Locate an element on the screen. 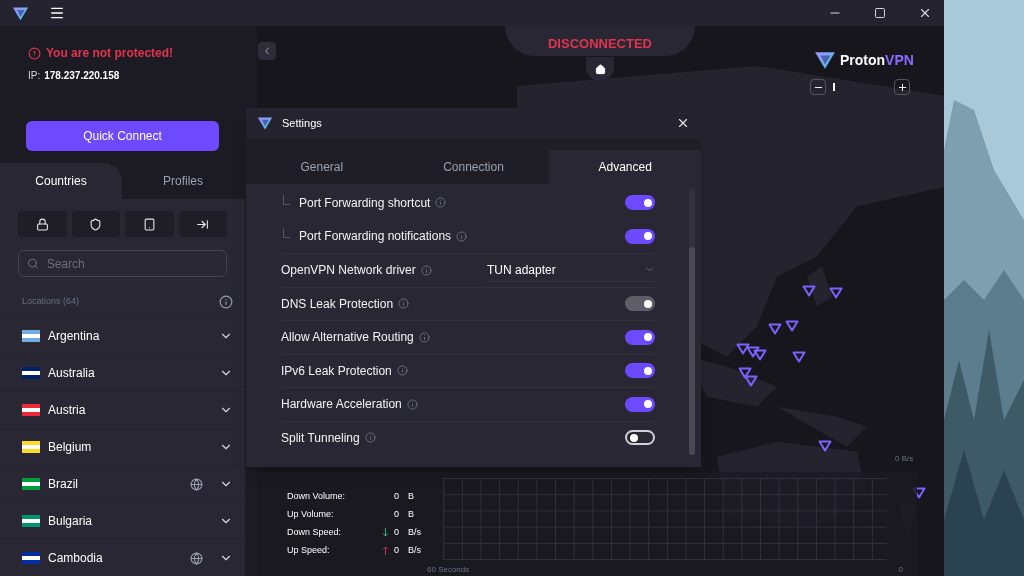 This screenshot has width=1024, height=576. country-name: Belgium is located at coordinates (70, 447).